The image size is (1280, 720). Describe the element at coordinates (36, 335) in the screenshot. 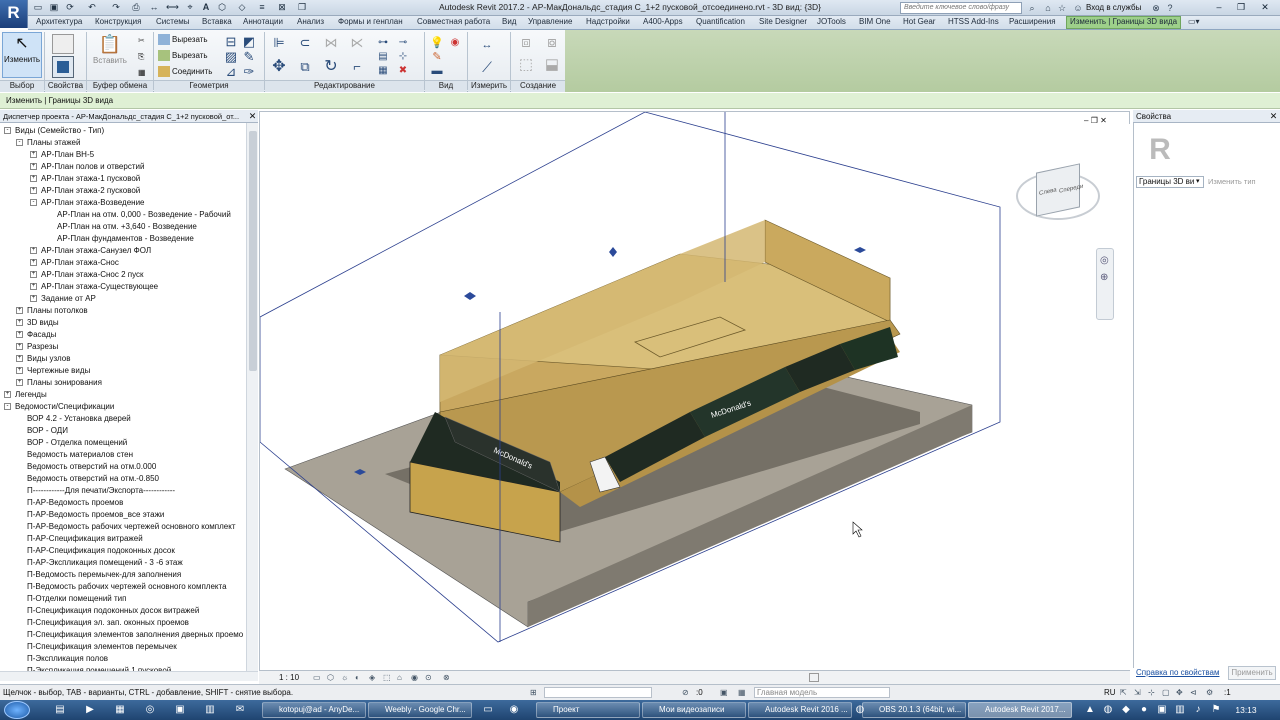

I see `tree-item: + Фасады` at that location.